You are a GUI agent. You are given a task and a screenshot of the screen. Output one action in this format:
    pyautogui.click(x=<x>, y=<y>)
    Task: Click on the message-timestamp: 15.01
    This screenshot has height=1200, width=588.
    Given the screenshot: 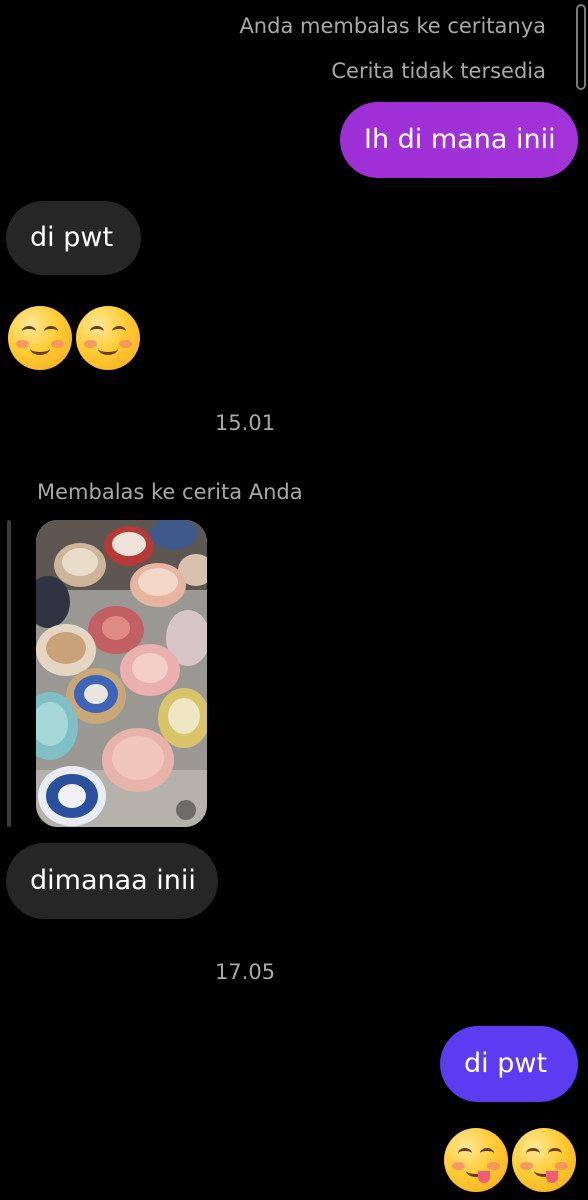 What is the action you would take?
    pyautogui.click(x=245, y=423)
    